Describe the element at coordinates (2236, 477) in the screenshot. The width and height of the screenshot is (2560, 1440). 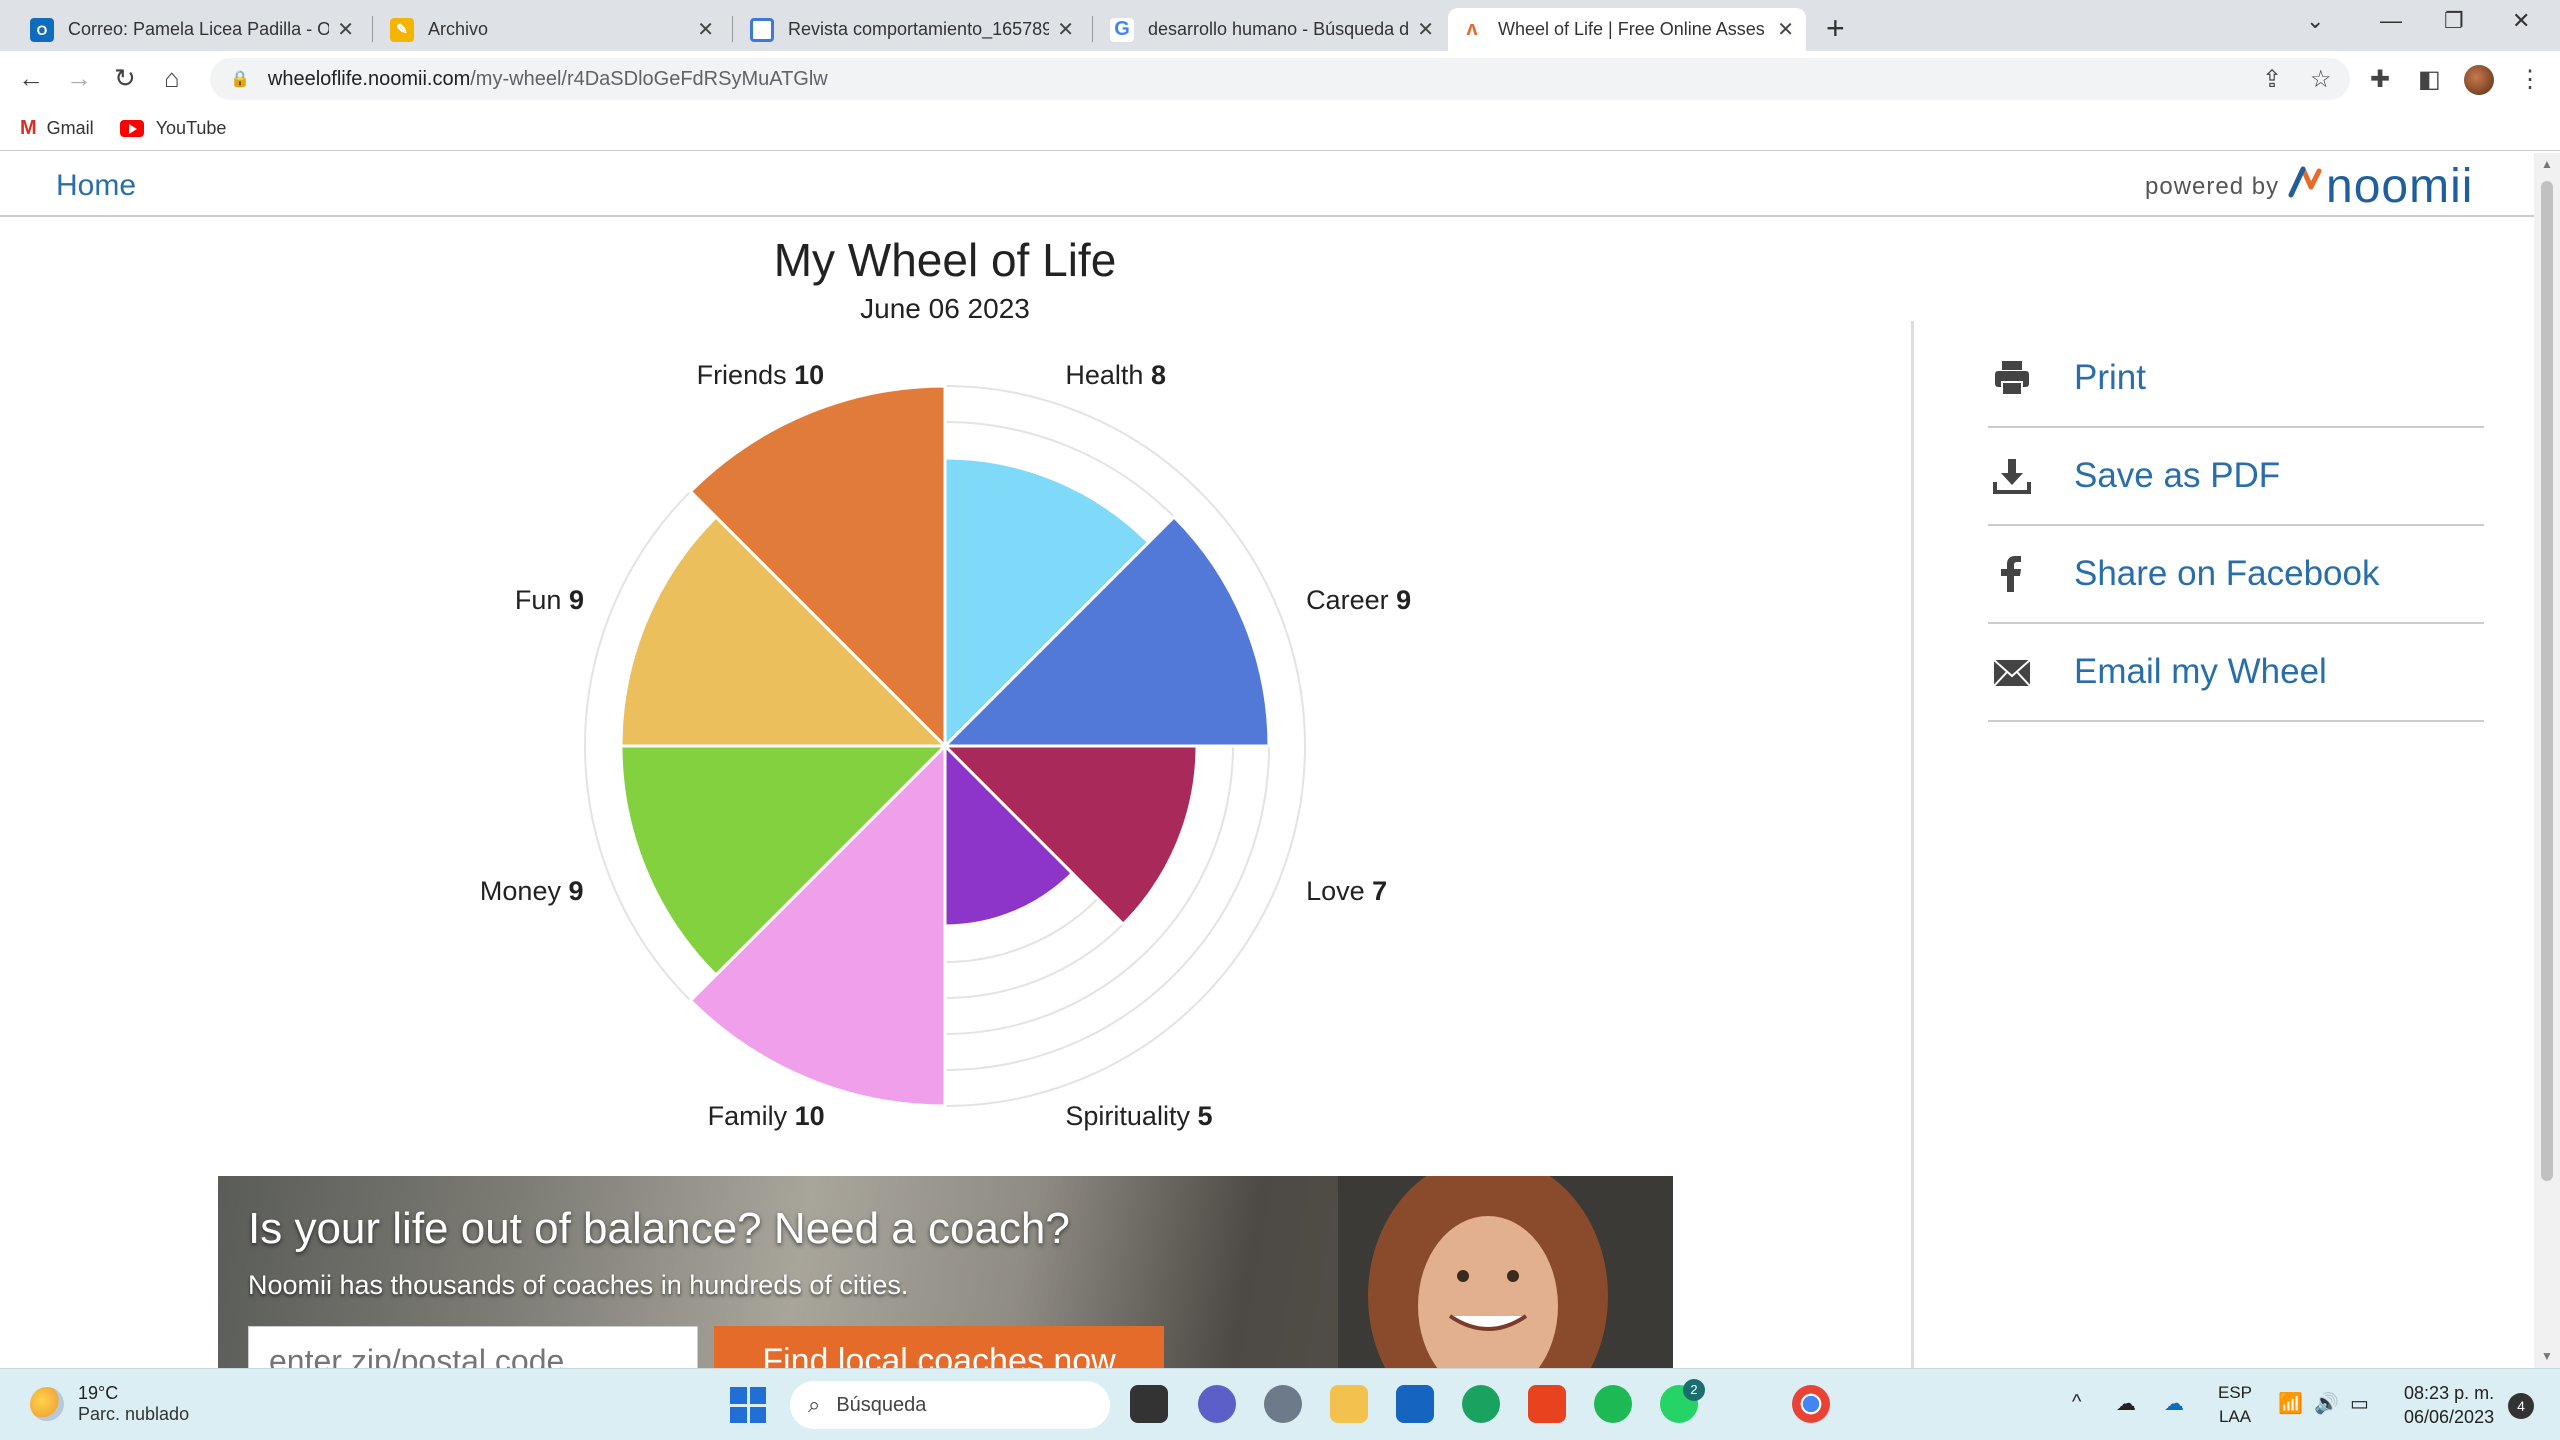
I see `save-pdf-action: Save as PDF` at that location.